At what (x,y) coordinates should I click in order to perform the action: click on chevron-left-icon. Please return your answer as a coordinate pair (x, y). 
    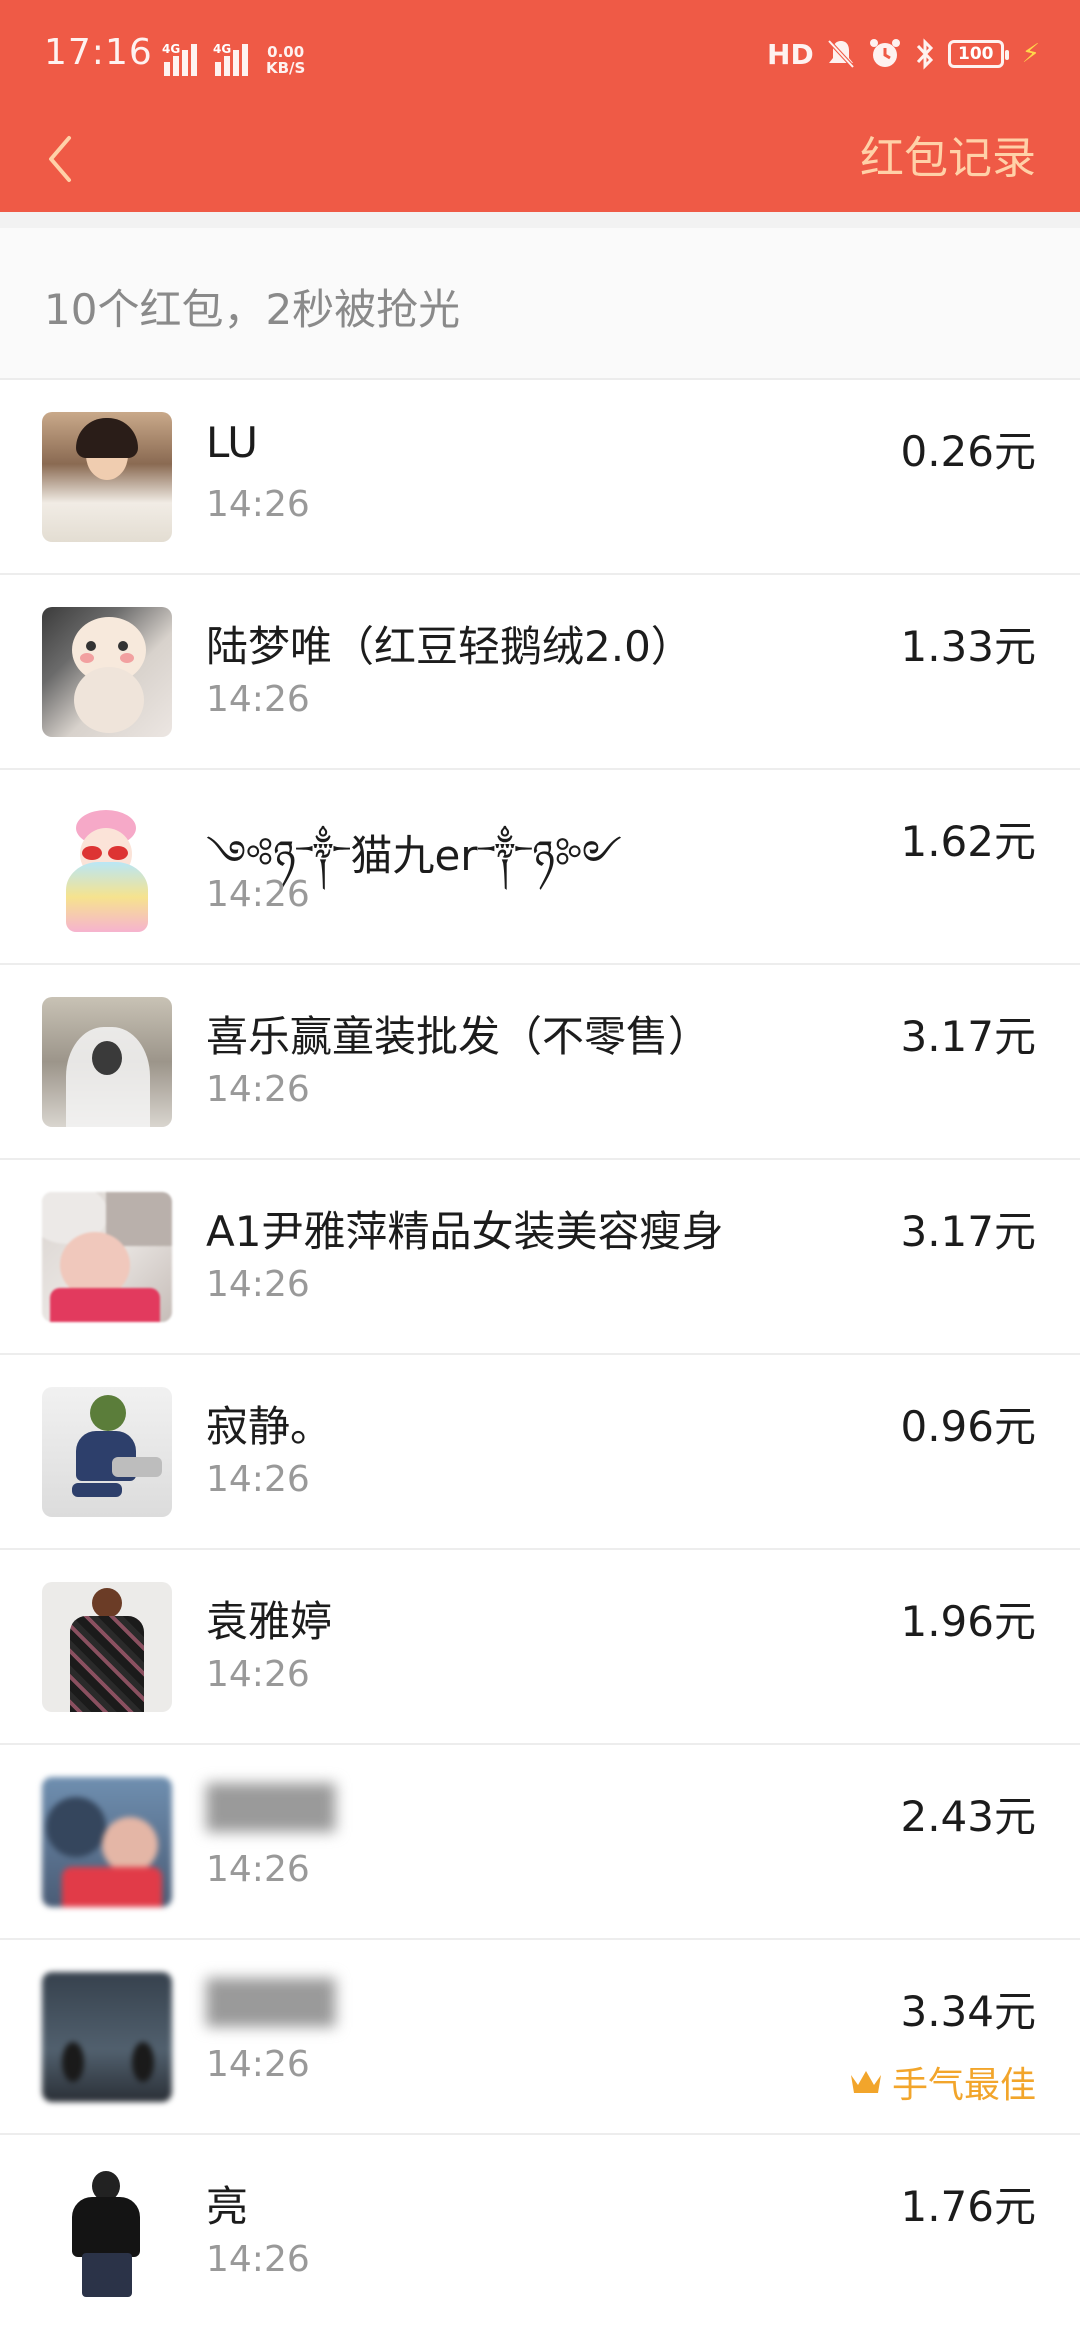
    Looking at the image, I should click on (60, 159).